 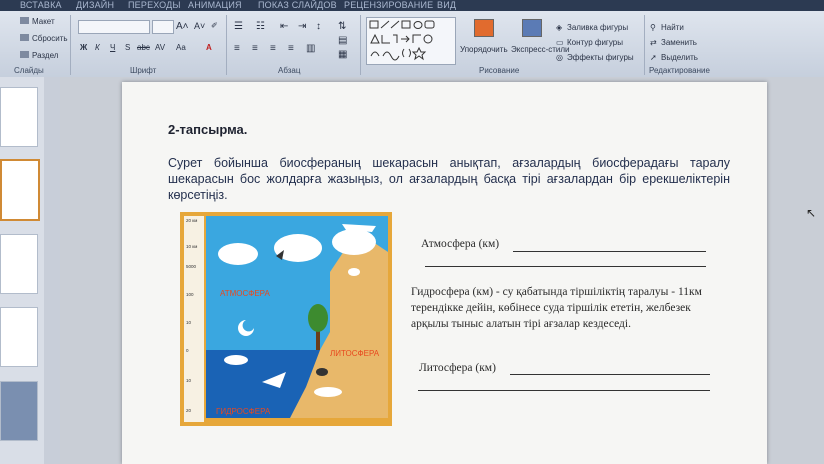 What do you see at coordinates (679, 57) in the screenshot?
I see `select-button: Выделить` at bounding box center [679, 57].